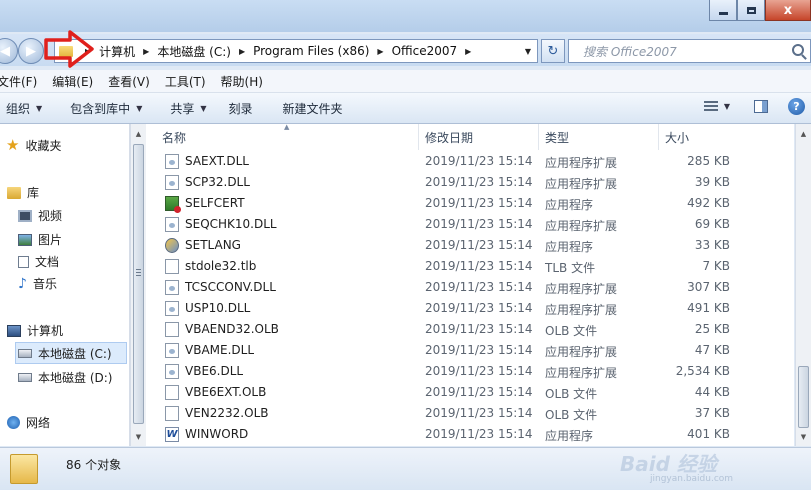 The height and width of the screenshot is (490, 811). I want to click on nav-drive-d: 本地磁盘 (D:), so click(65, 377).